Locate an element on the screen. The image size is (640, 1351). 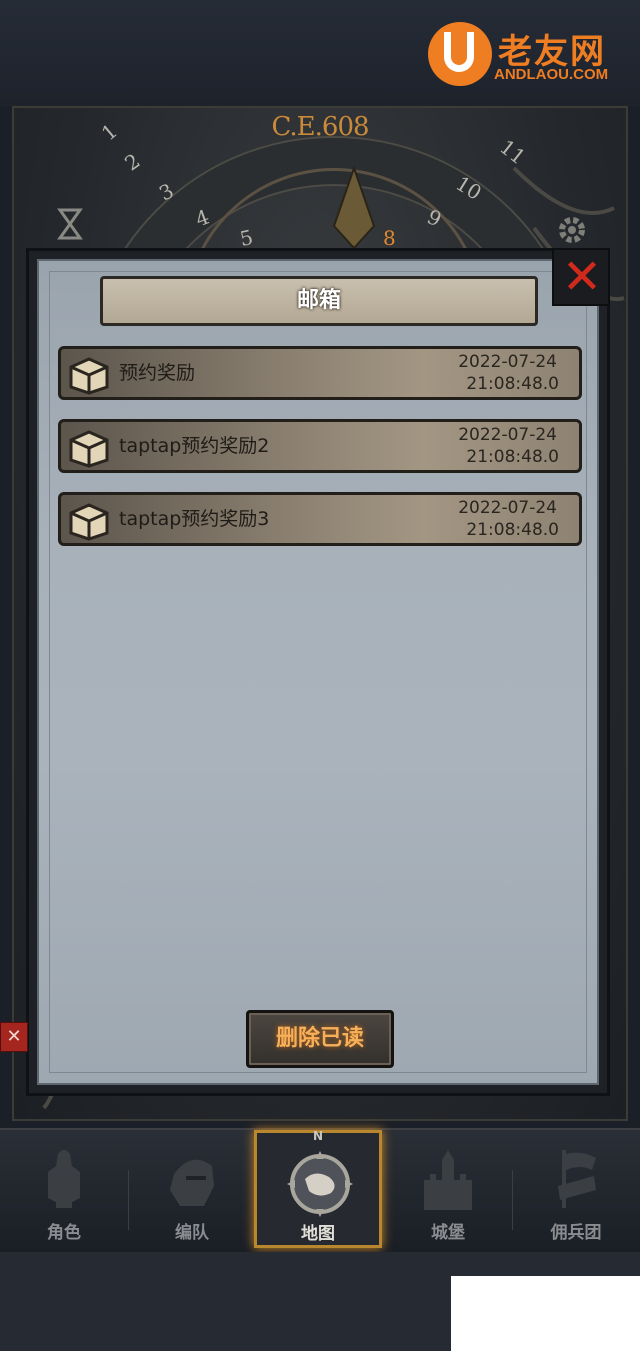
mail-title: taptap预约奖励3 is located at coordinates (194, 519).